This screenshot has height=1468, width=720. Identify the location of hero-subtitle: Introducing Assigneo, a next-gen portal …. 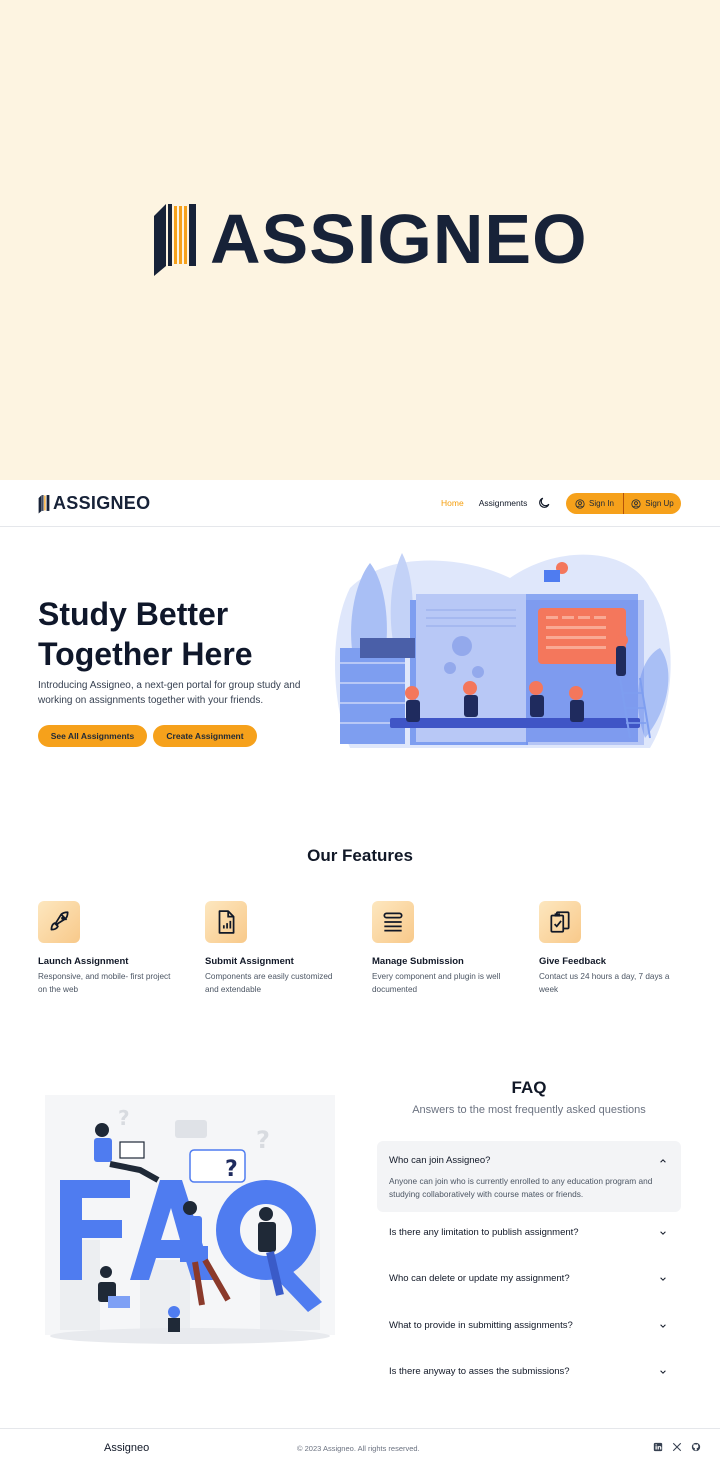
(169, 693).